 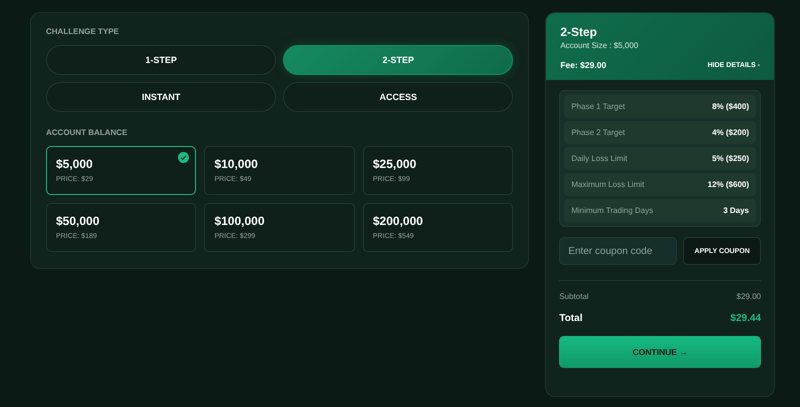 What do you see at coordinates (574, 296) in the screenshot?
I see `subtotal-label: Subtotal` at bounding box center [574, 296].